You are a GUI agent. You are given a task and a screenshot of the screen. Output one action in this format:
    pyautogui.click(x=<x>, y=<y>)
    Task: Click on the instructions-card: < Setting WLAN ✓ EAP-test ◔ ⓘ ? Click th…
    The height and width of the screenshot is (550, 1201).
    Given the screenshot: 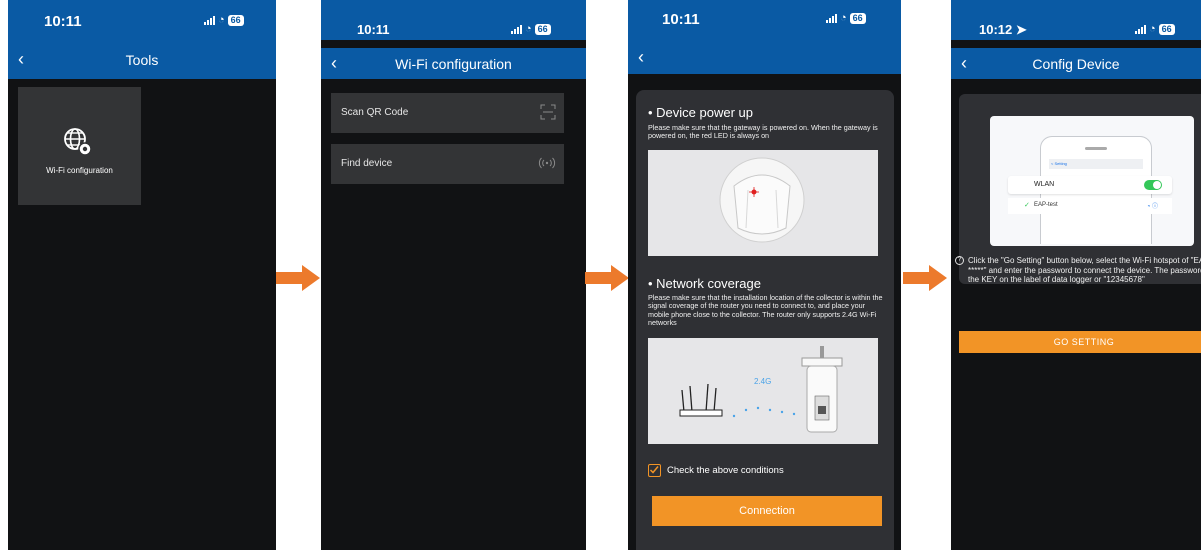 What is the action you would take?
    pyautogui.click(x=1078, y=189)
    